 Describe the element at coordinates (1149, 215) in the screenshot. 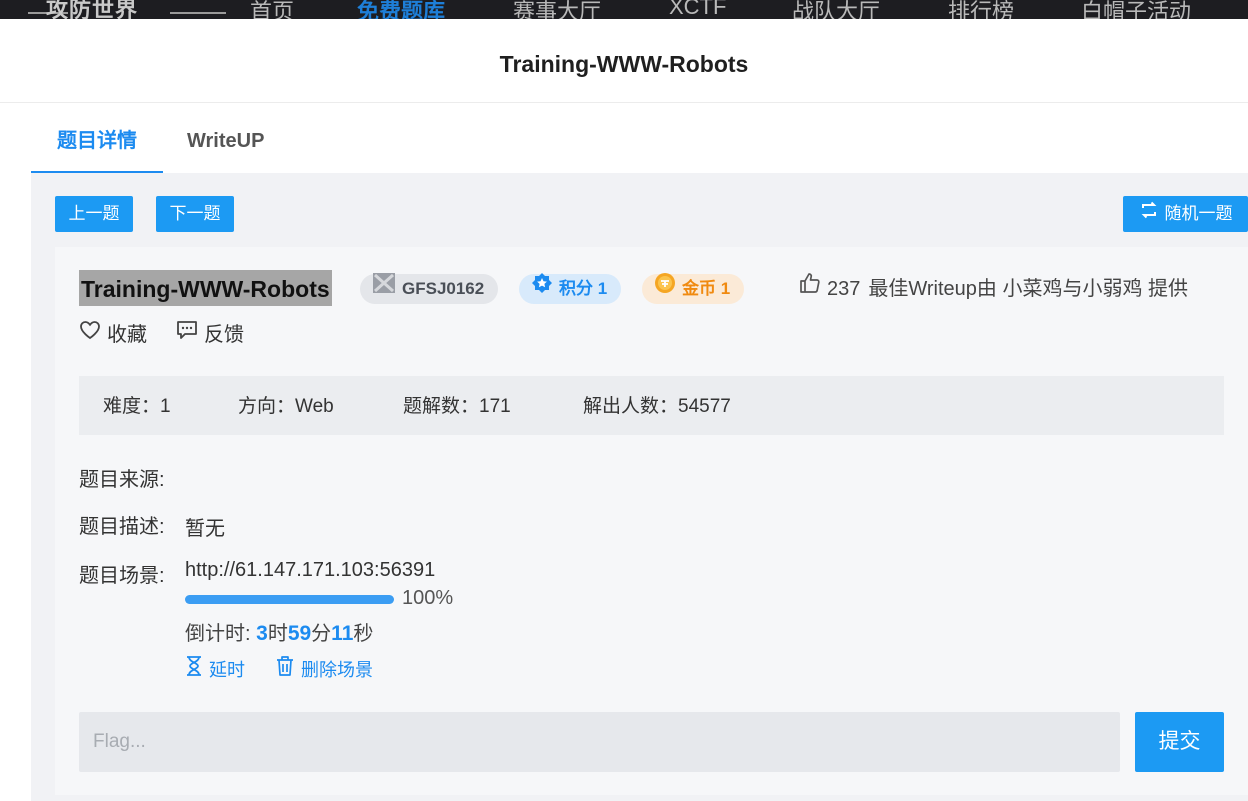

I see `shuffle-icon` at that location.